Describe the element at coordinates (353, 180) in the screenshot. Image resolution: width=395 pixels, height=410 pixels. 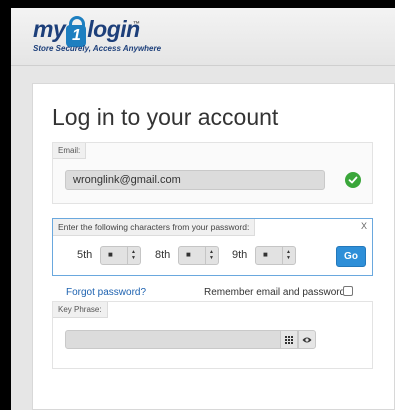
I see `check-circle-icon` at that location.